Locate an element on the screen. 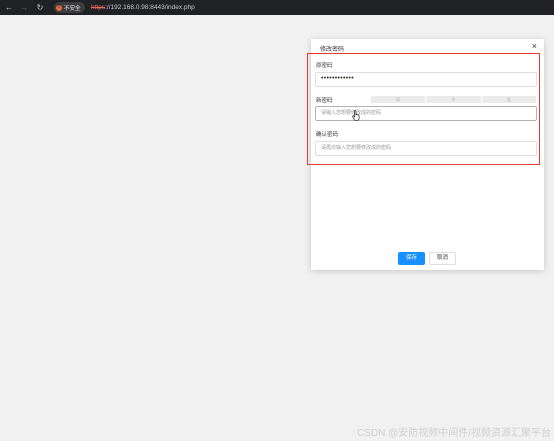  dialog-title: 修改密码 is located at coordinates (332, 50).